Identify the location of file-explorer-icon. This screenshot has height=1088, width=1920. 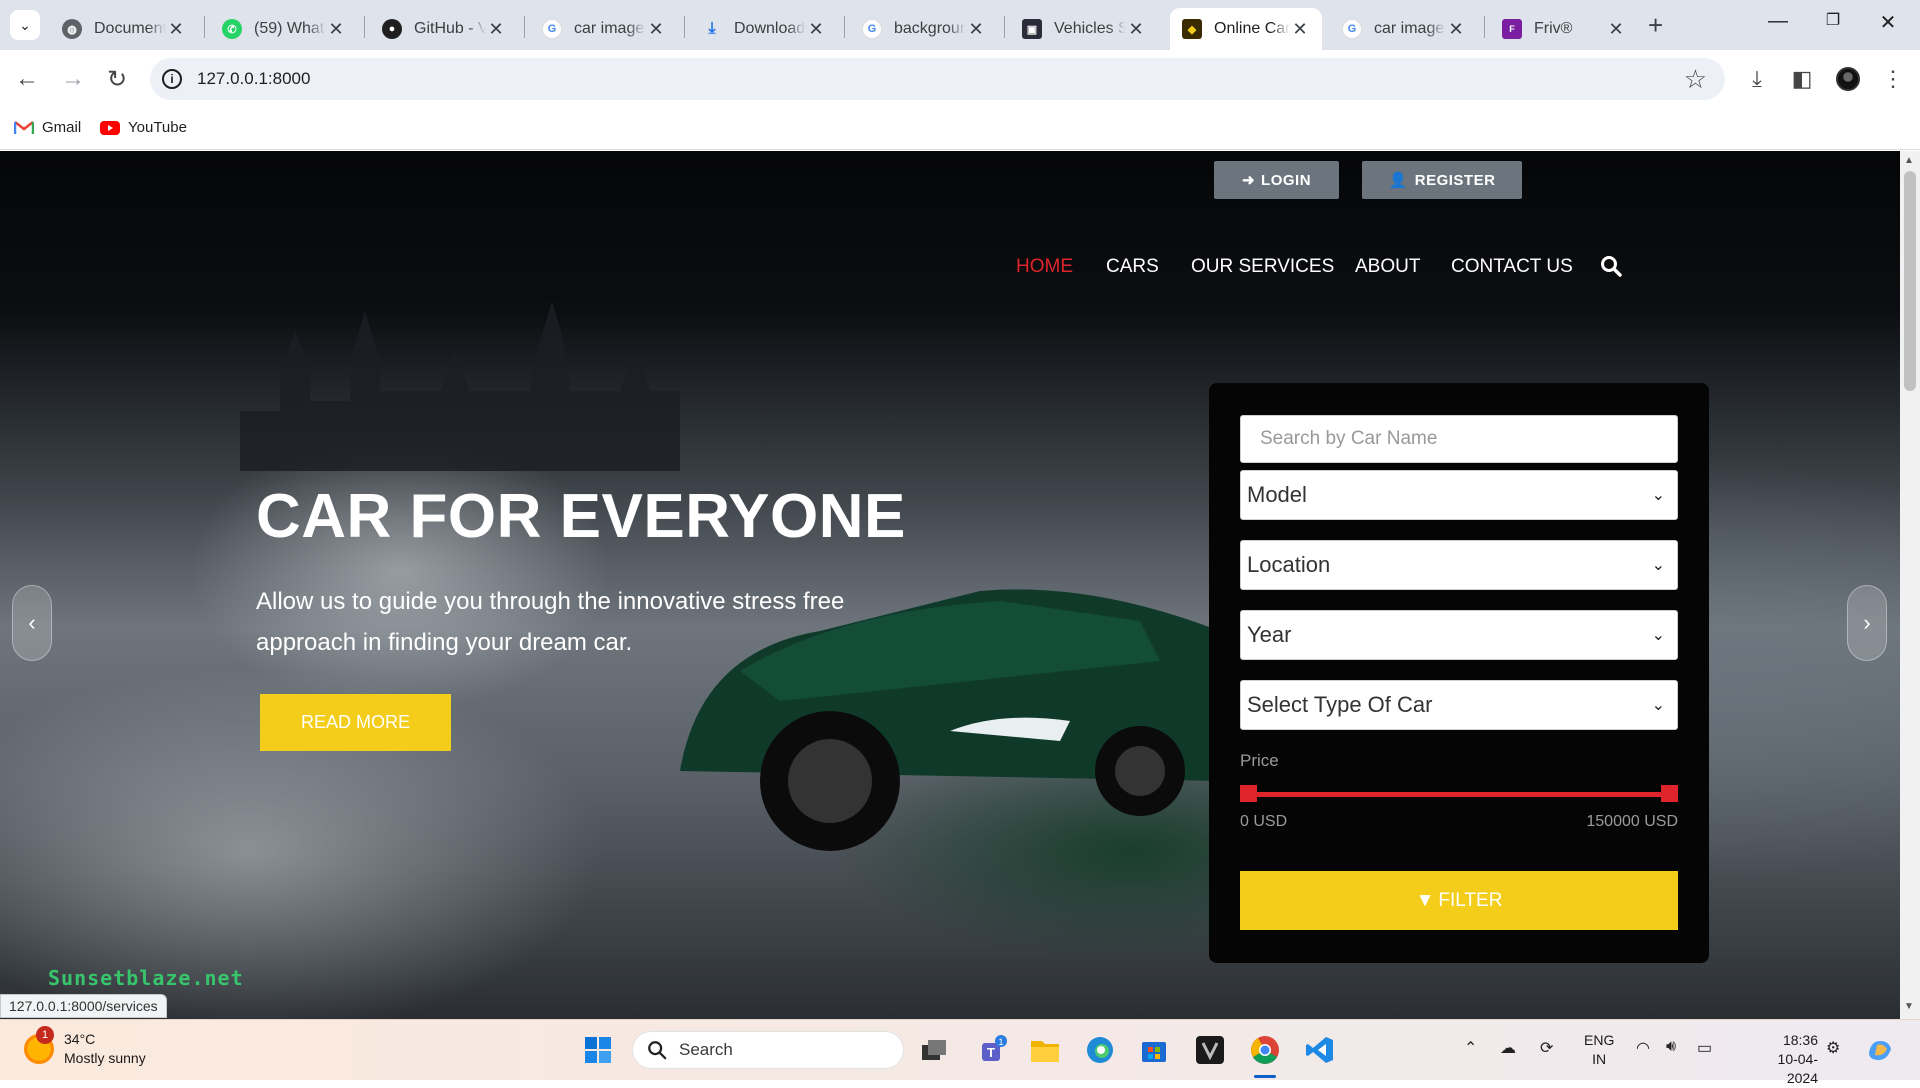
(1045, 1050).